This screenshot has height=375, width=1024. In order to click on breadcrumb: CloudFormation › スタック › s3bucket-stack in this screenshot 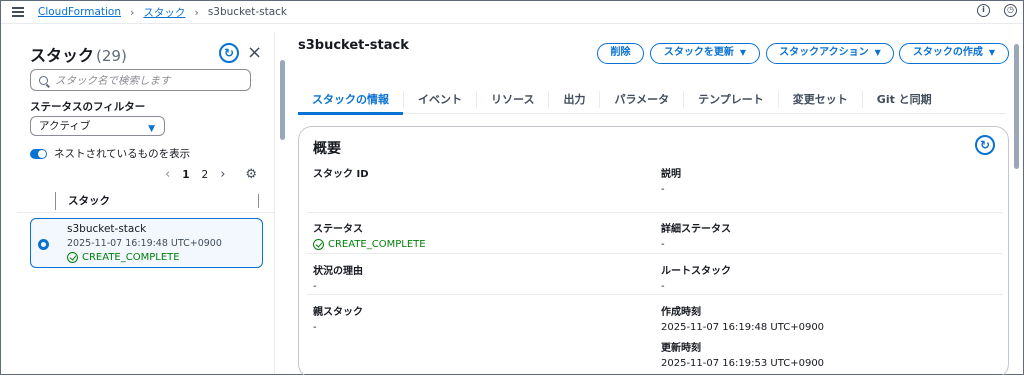, I will do `click(162, 12)`.